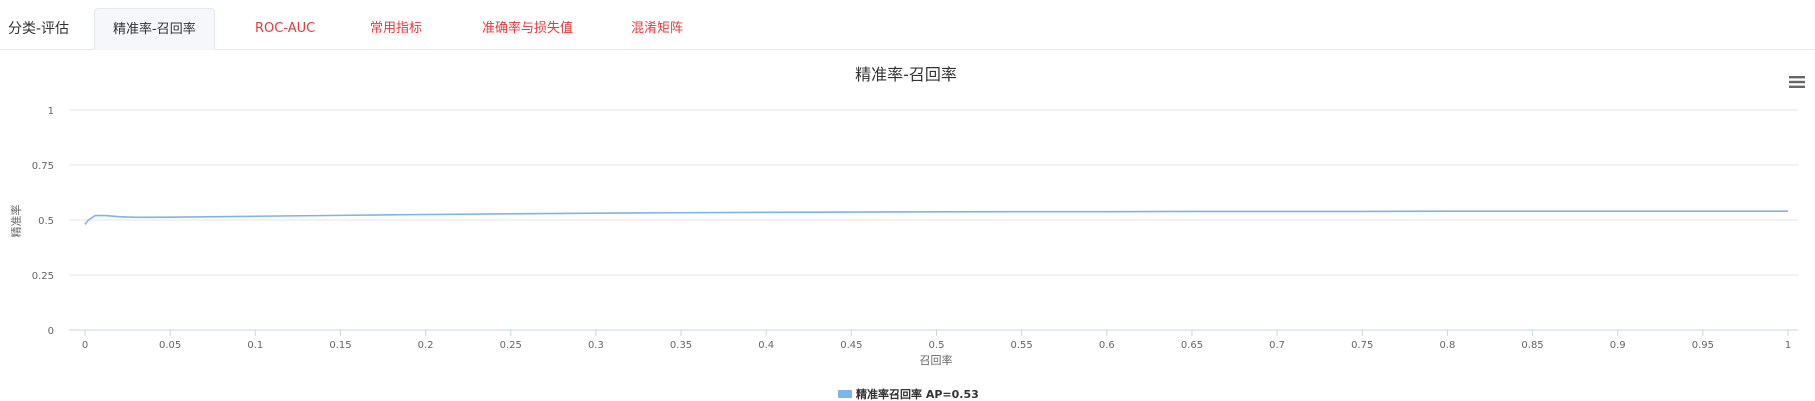 Image resolution: width=1815 pixels, height=401 pixels. Describe the element at coordinates (340, 345) in the screenshot. I see `x-tick-label: 0.15` at that location.